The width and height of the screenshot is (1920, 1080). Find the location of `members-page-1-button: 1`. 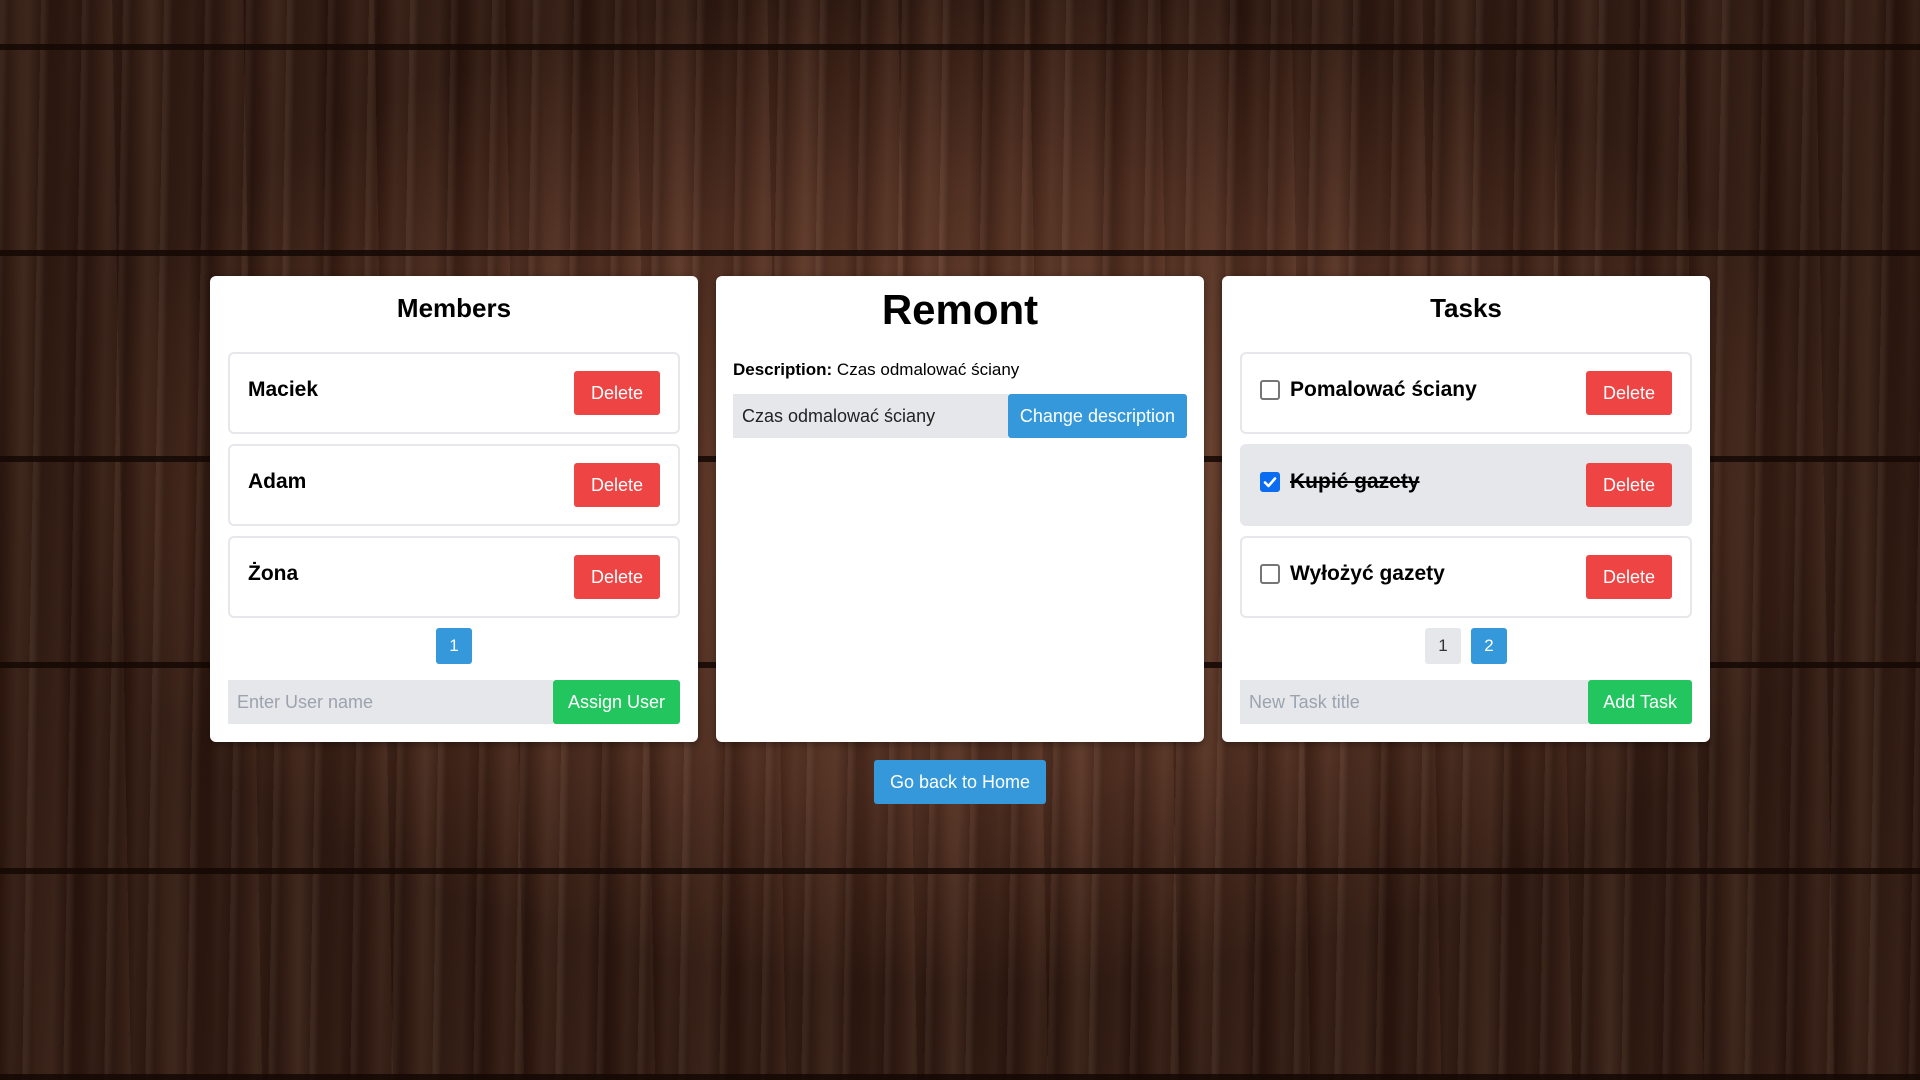

members-page-1-button: 1 is located at coordinates (454, 646).